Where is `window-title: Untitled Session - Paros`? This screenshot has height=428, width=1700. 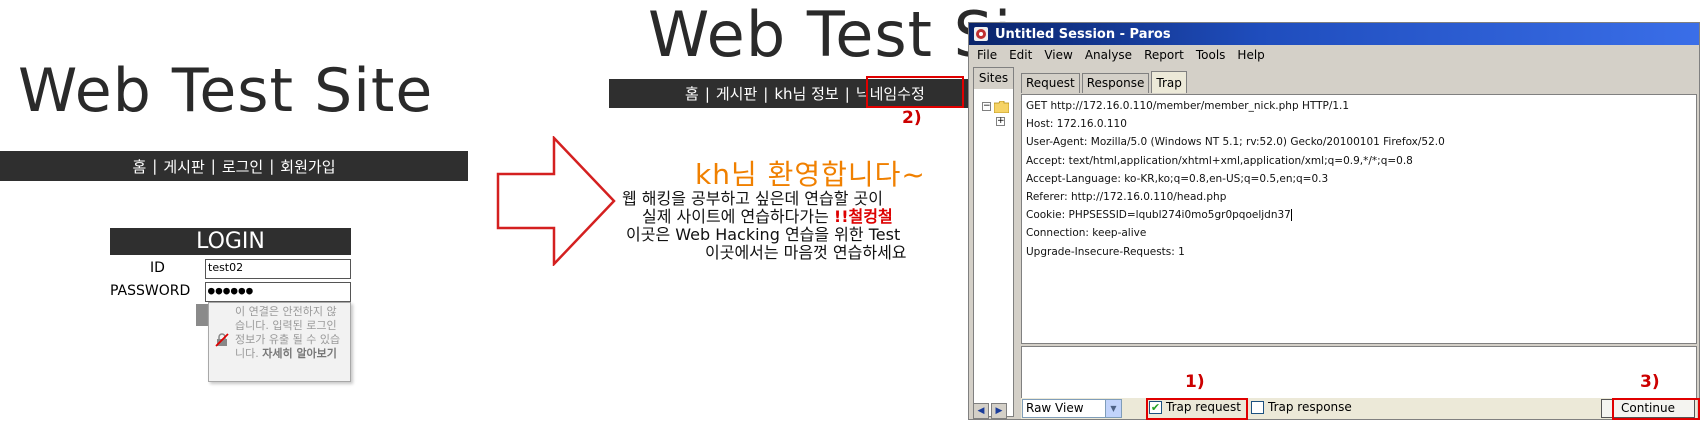 window-title: Untitled Session - Paros is located at coordinates (1083, 34).